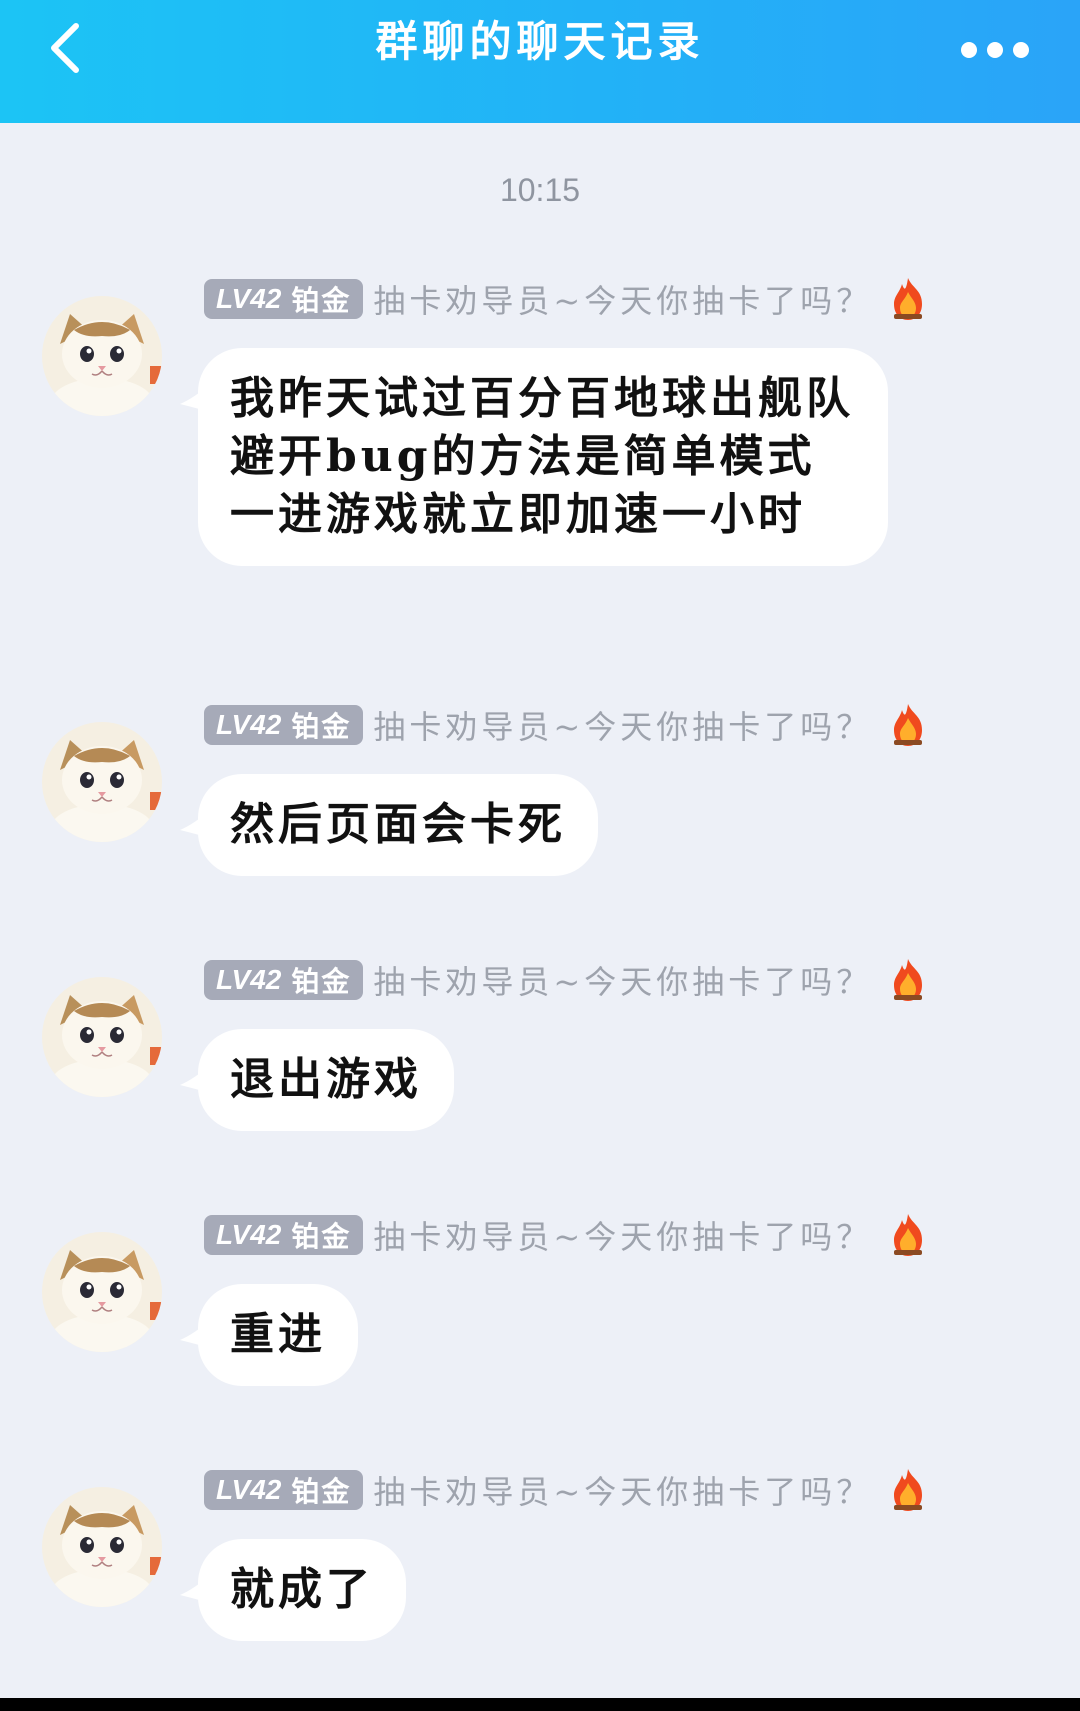 The image size is (1080, 1711). I want to click on chat-message: LV42 铂金 抽卡劝导员~今天你抽卡了吗？ 然后页面会卡死, so click(540, 802).